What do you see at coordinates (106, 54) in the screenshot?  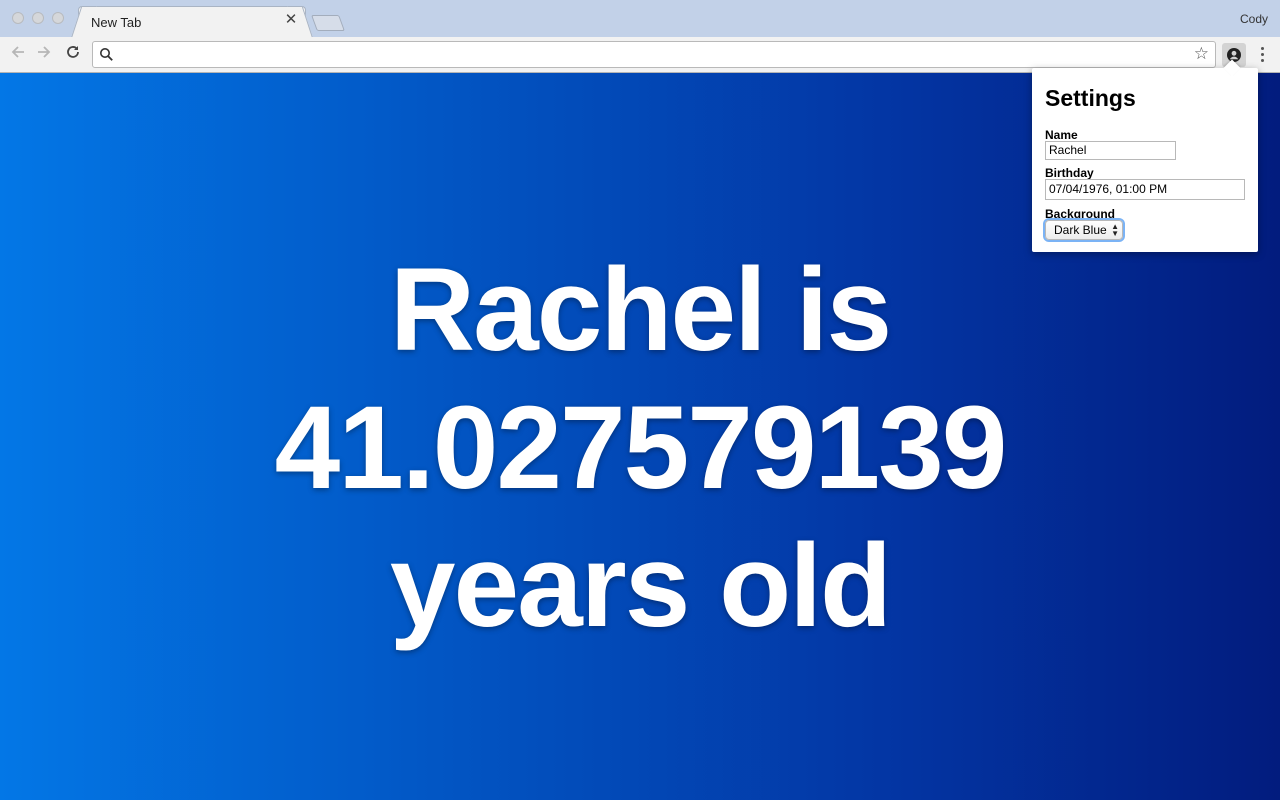 I see `search-icon` at bounding box center [106, 54].